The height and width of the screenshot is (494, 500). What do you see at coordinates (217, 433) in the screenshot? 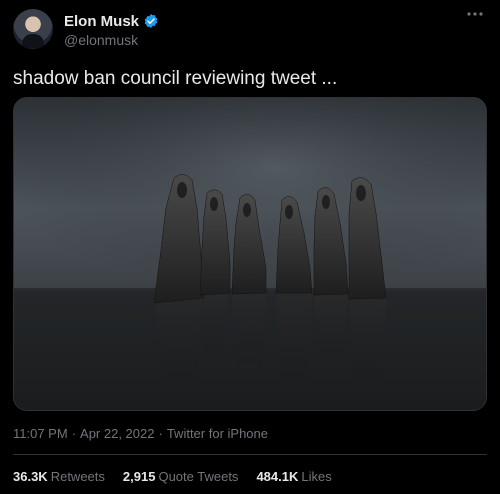
I see `tweet-source: Twitter for iPhone` at bounding box center [217, 433].